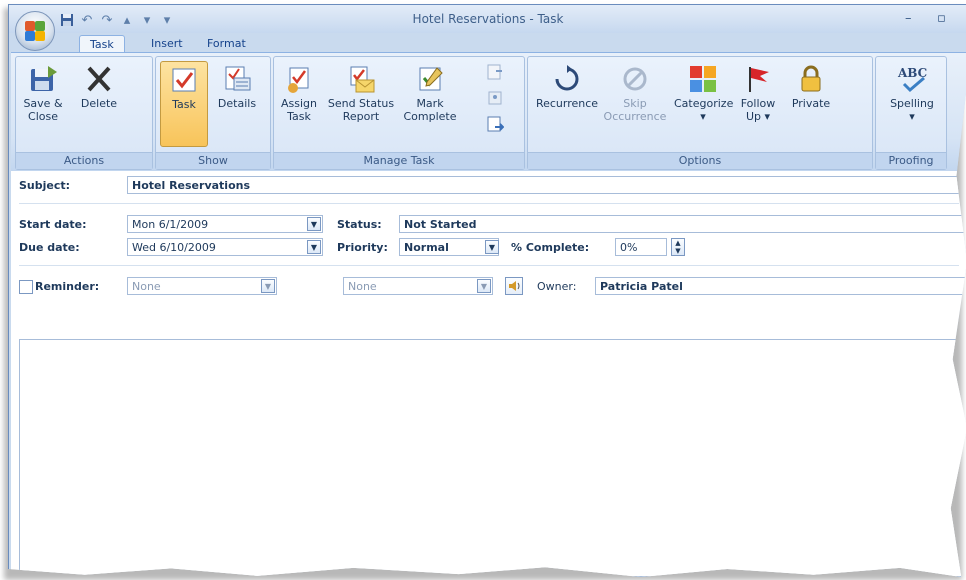  What do you see at coordinates (399, 160) in the screenshot?
I see `group-label-manage-task: Manage Task` at bounding box center [399, 160].